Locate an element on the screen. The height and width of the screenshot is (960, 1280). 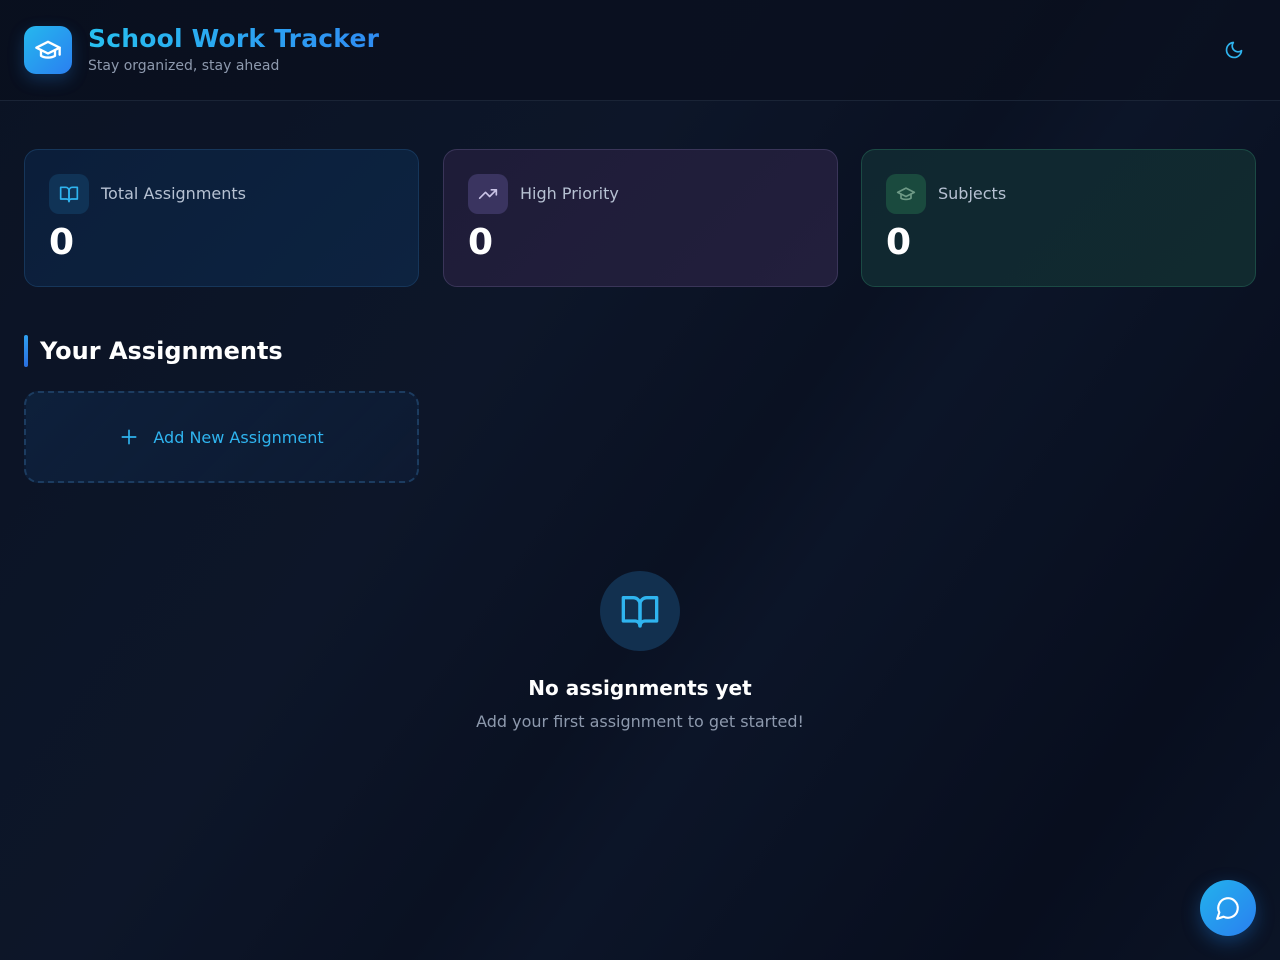
moon-icon is located at coordinates (1234, 50).